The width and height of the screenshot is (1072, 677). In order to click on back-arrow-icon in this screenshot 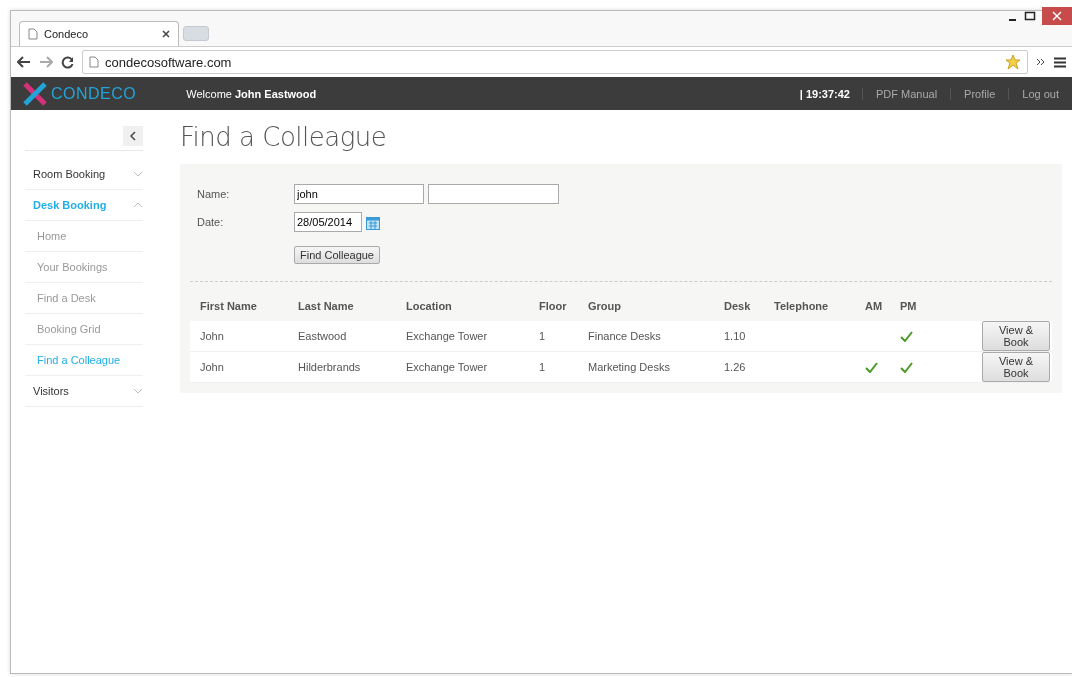, I will do `click(24, 62)`.